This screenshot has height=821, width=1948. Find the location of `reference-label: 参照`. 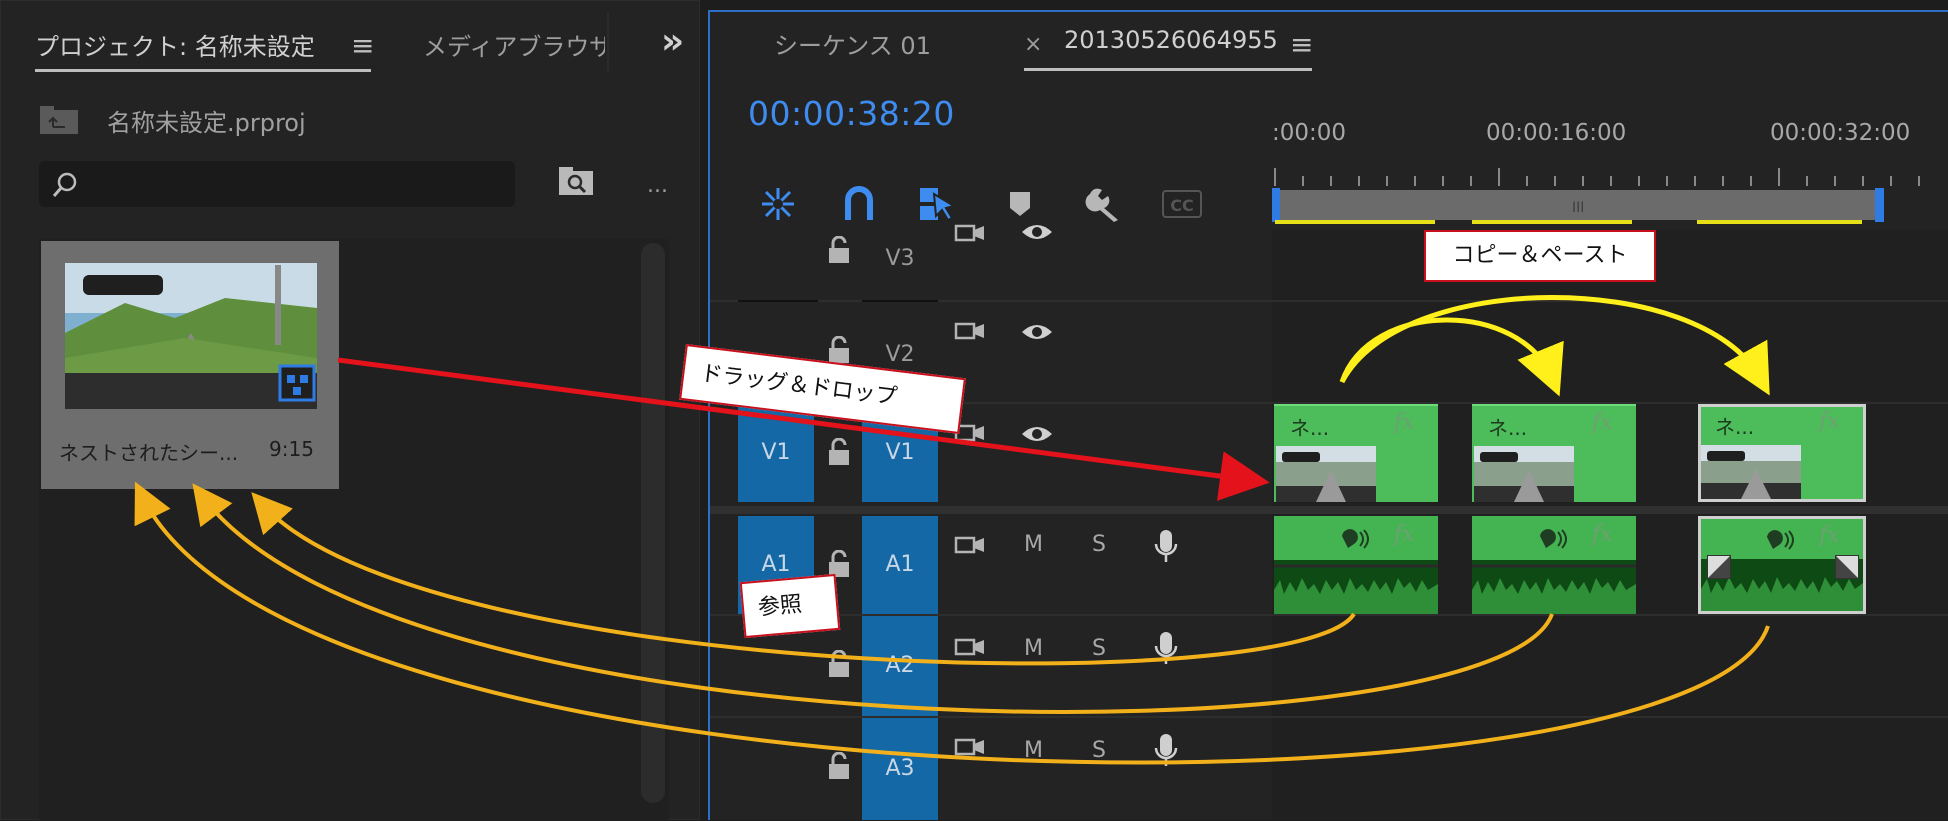

reference-label: 参照 is located at coordinates (790, 606).